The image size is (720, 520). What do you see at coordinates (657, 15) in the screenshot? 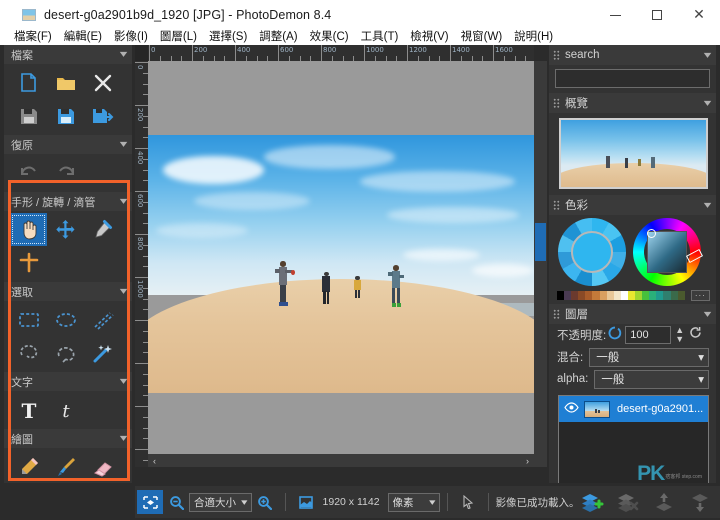
I see `maximize-button` at bounding box center [657, 15].